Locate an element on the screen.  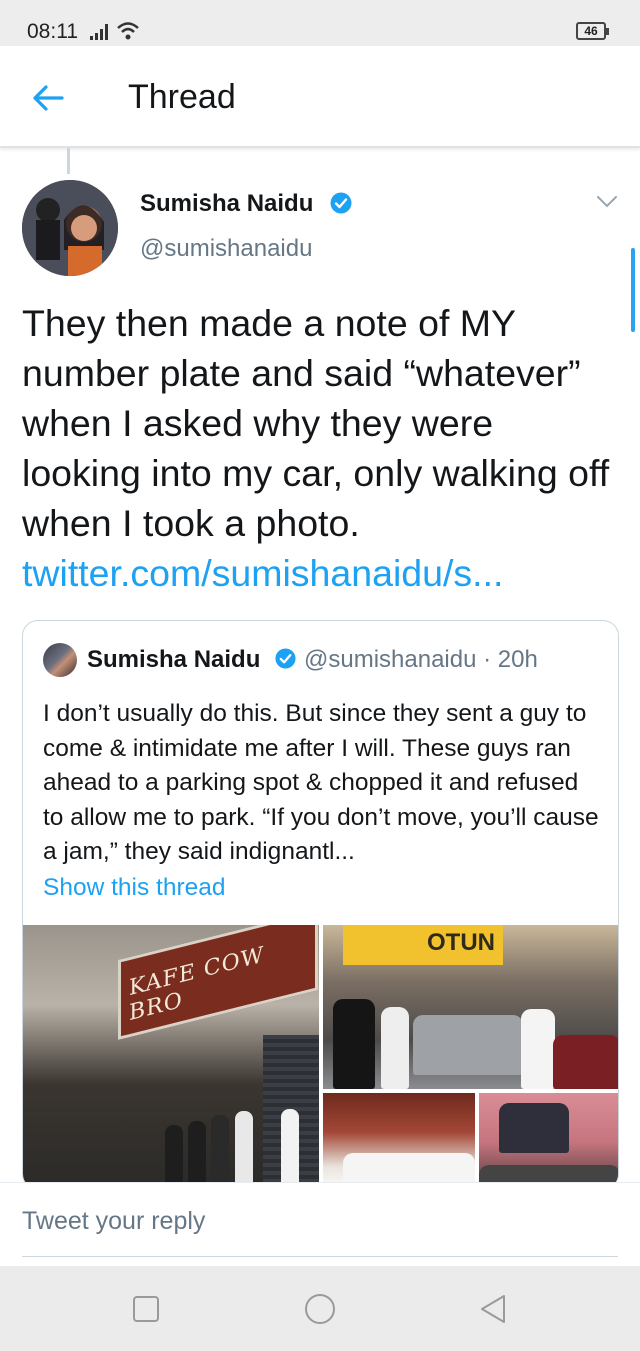
system-nav-bar is located at coordinates (320, 1308).